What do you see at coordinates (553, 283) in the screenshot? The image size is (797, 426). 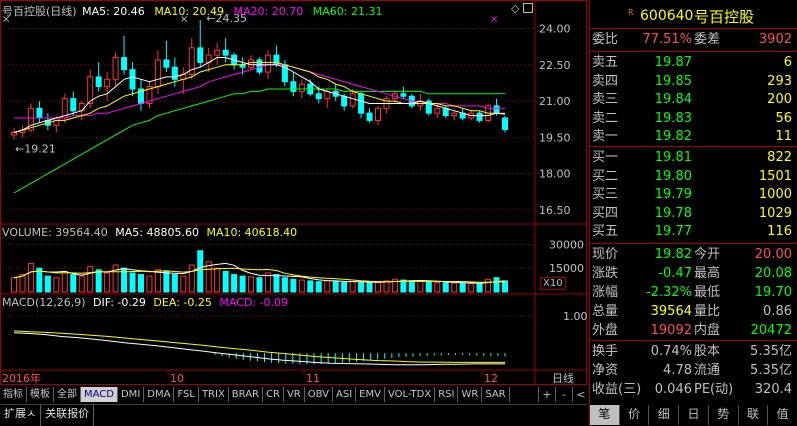 I see `volume-unit: X10` at bounding box center [553, 283].